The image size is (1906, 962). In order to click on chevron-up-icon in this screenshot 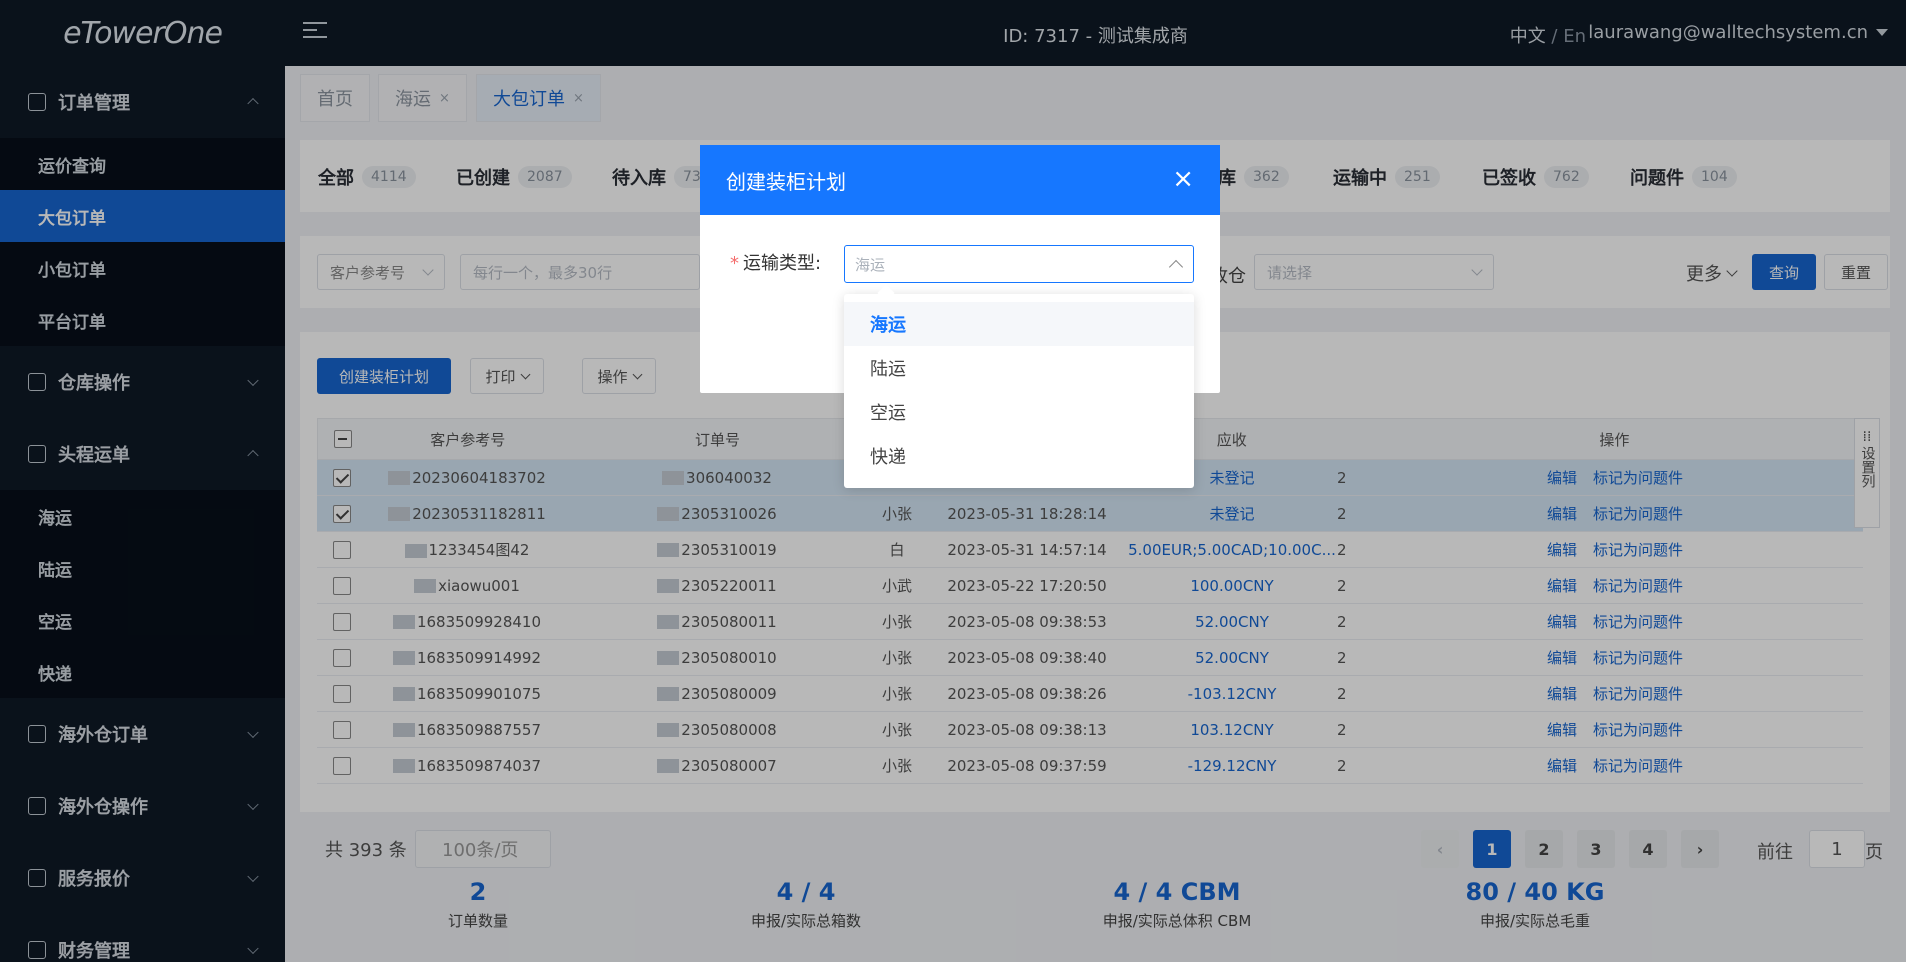, I will do `click(1176, 267)`.